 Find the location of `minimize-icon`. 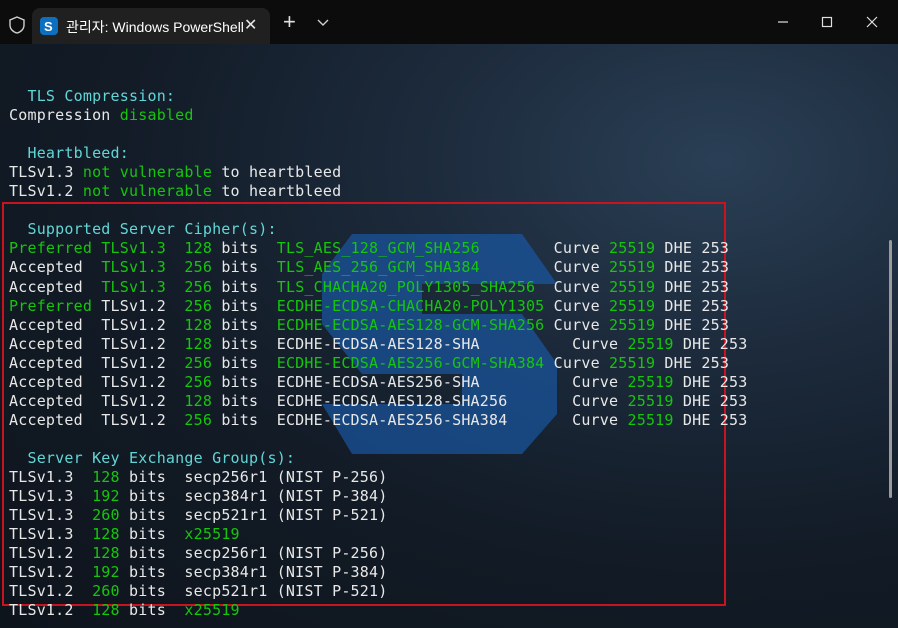

minimize-icon is located at coordinates (783, 22).